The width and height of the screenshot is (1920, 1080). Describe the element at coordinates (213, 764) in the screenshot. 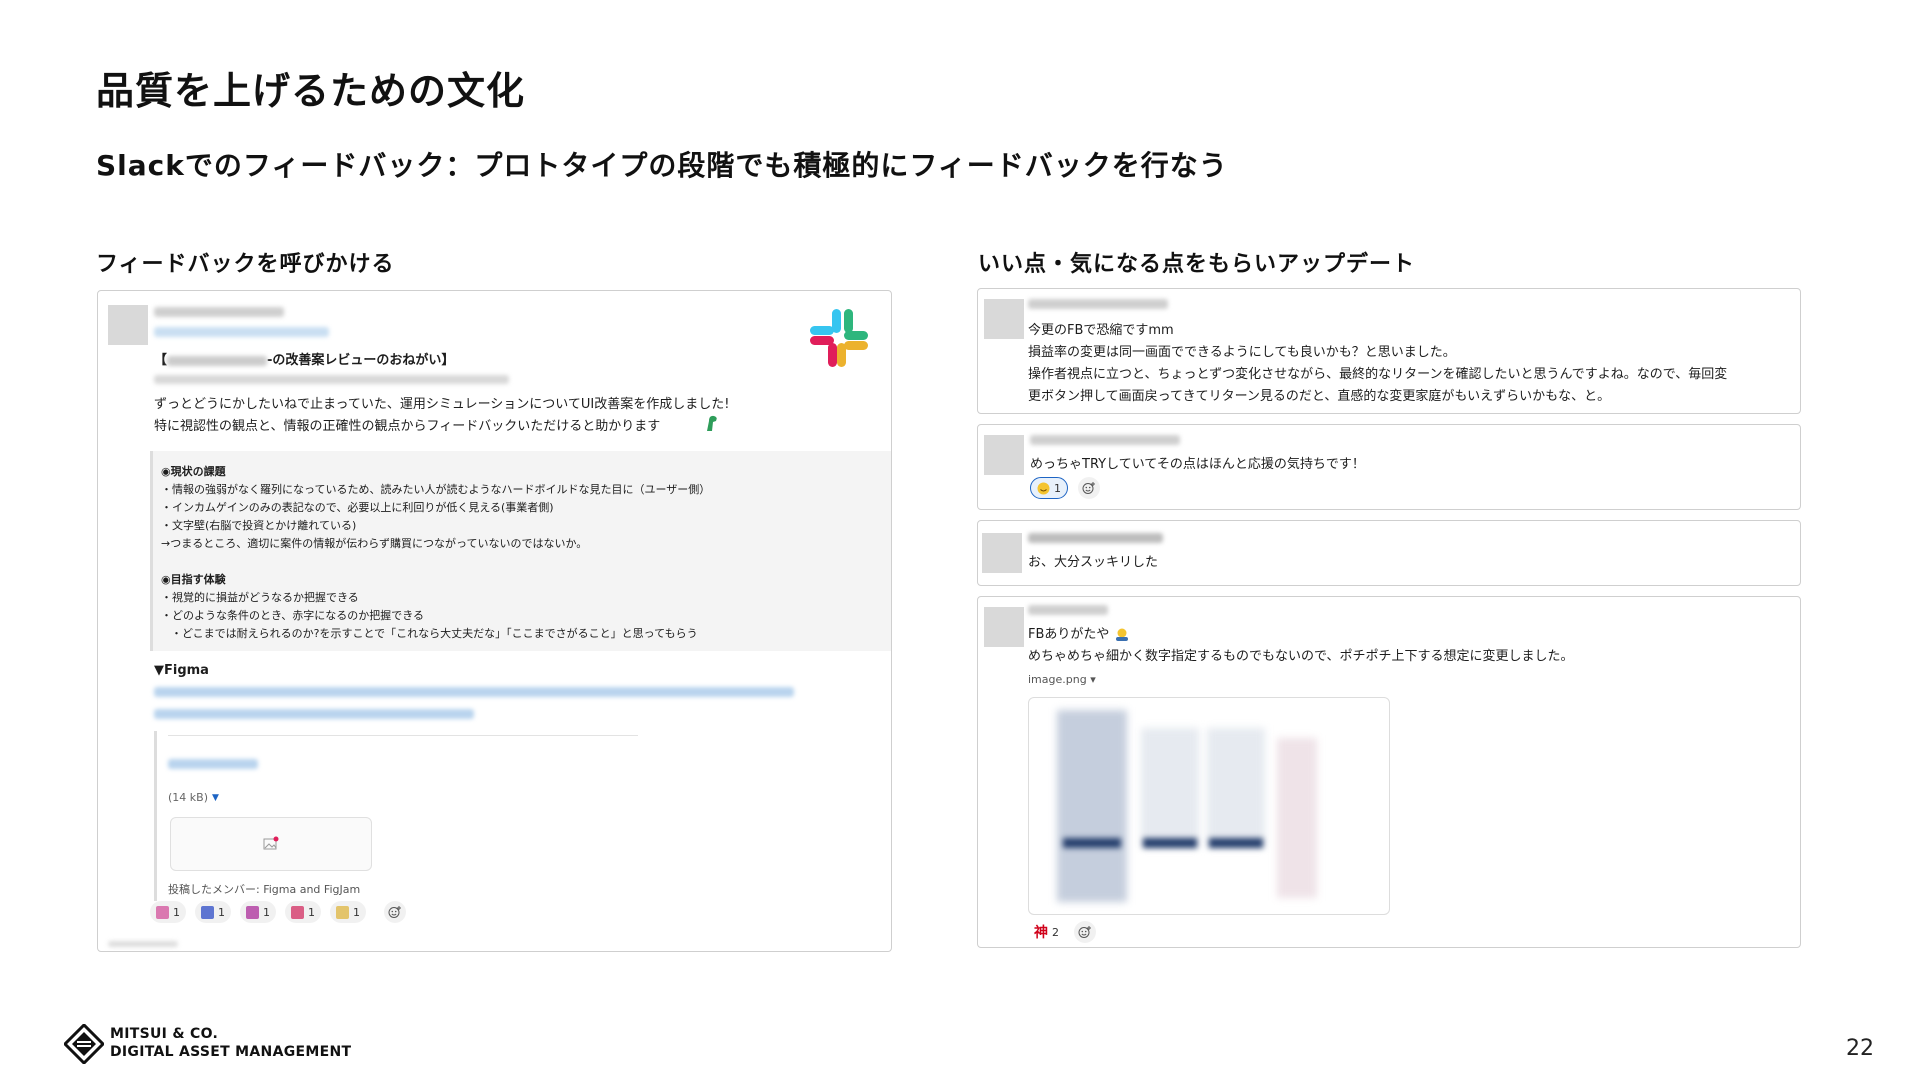

I see `blurred-file-name` at that location.